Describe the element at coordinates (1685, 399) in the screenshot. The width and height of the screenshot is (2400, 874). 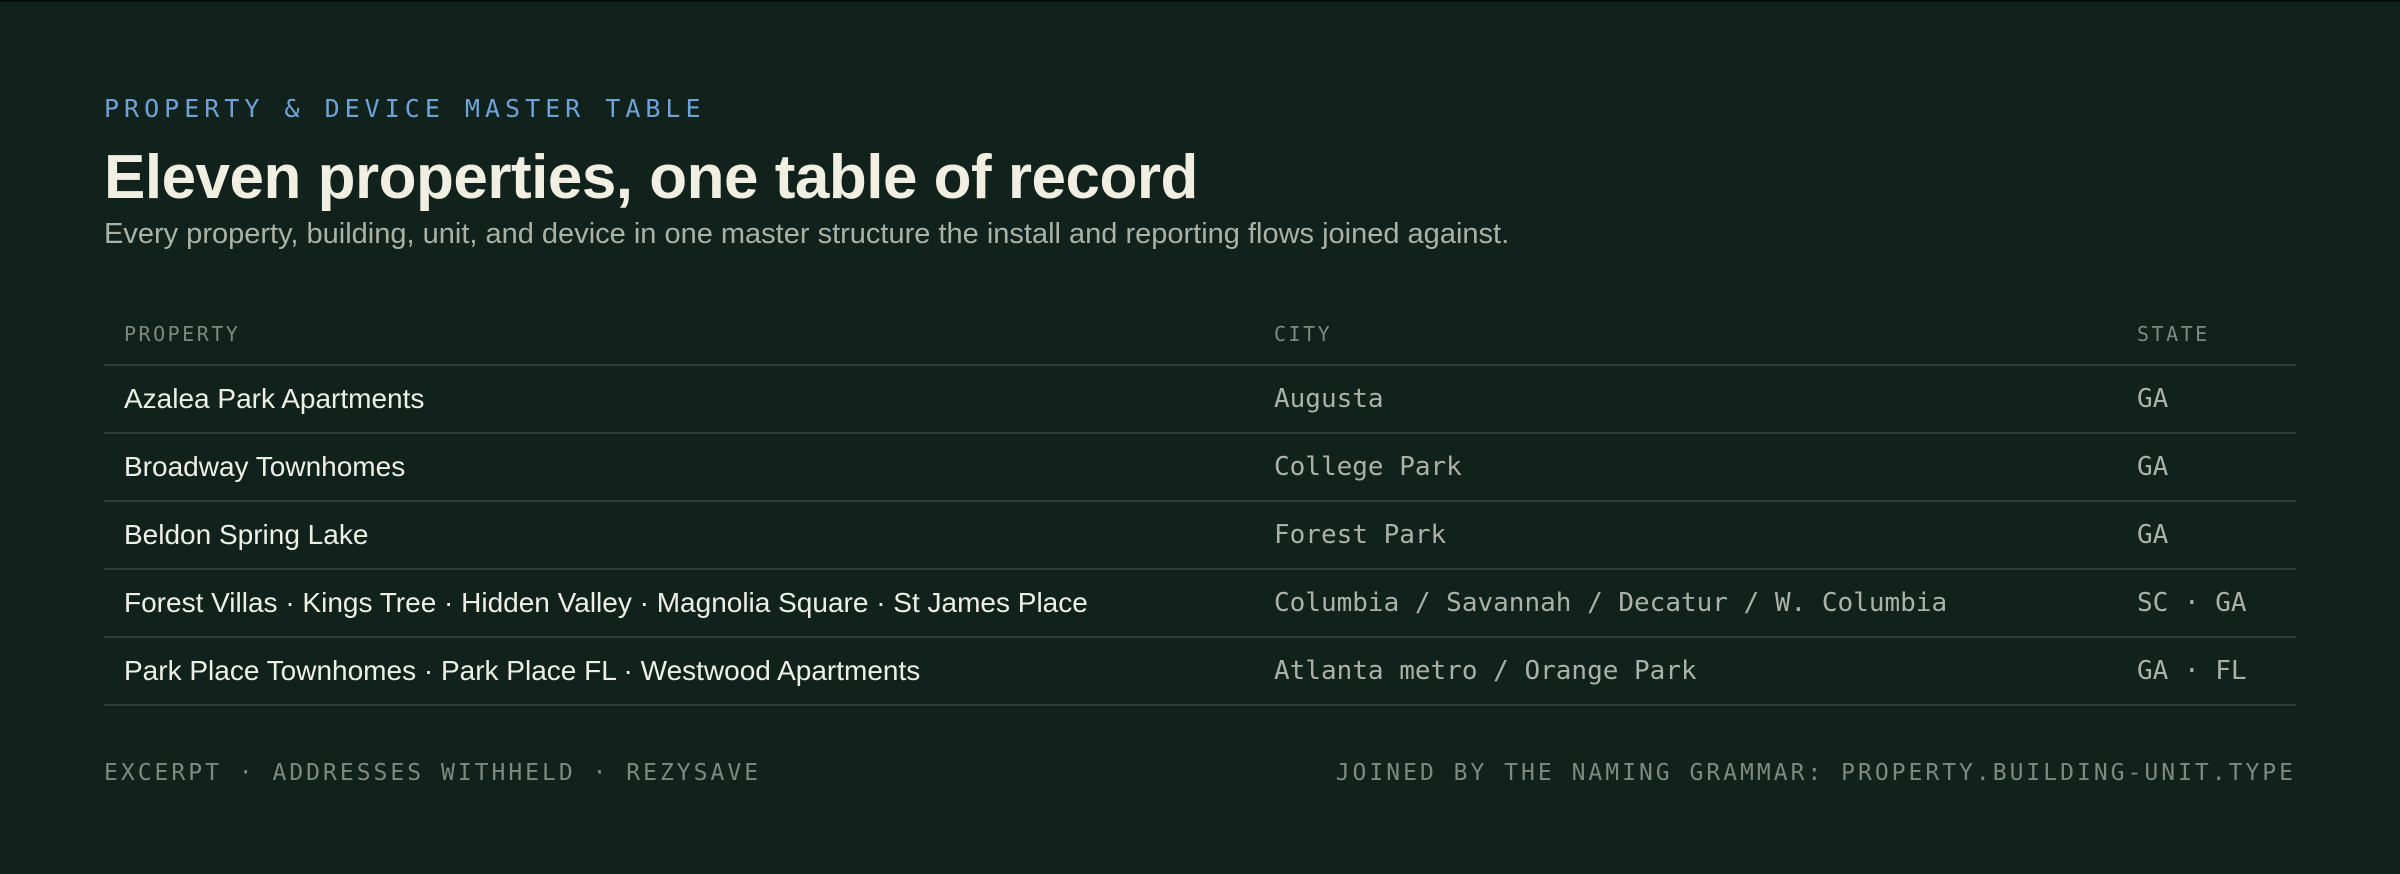
I see `cell-city: Augusta` at that location.